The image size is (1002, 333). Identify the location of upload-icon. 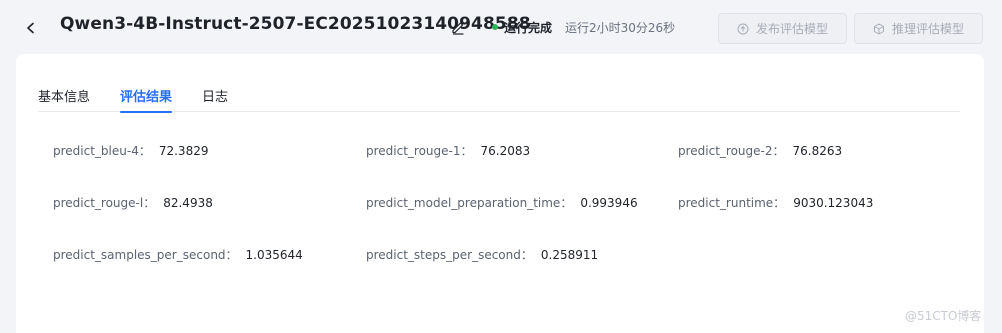
(743, 28).